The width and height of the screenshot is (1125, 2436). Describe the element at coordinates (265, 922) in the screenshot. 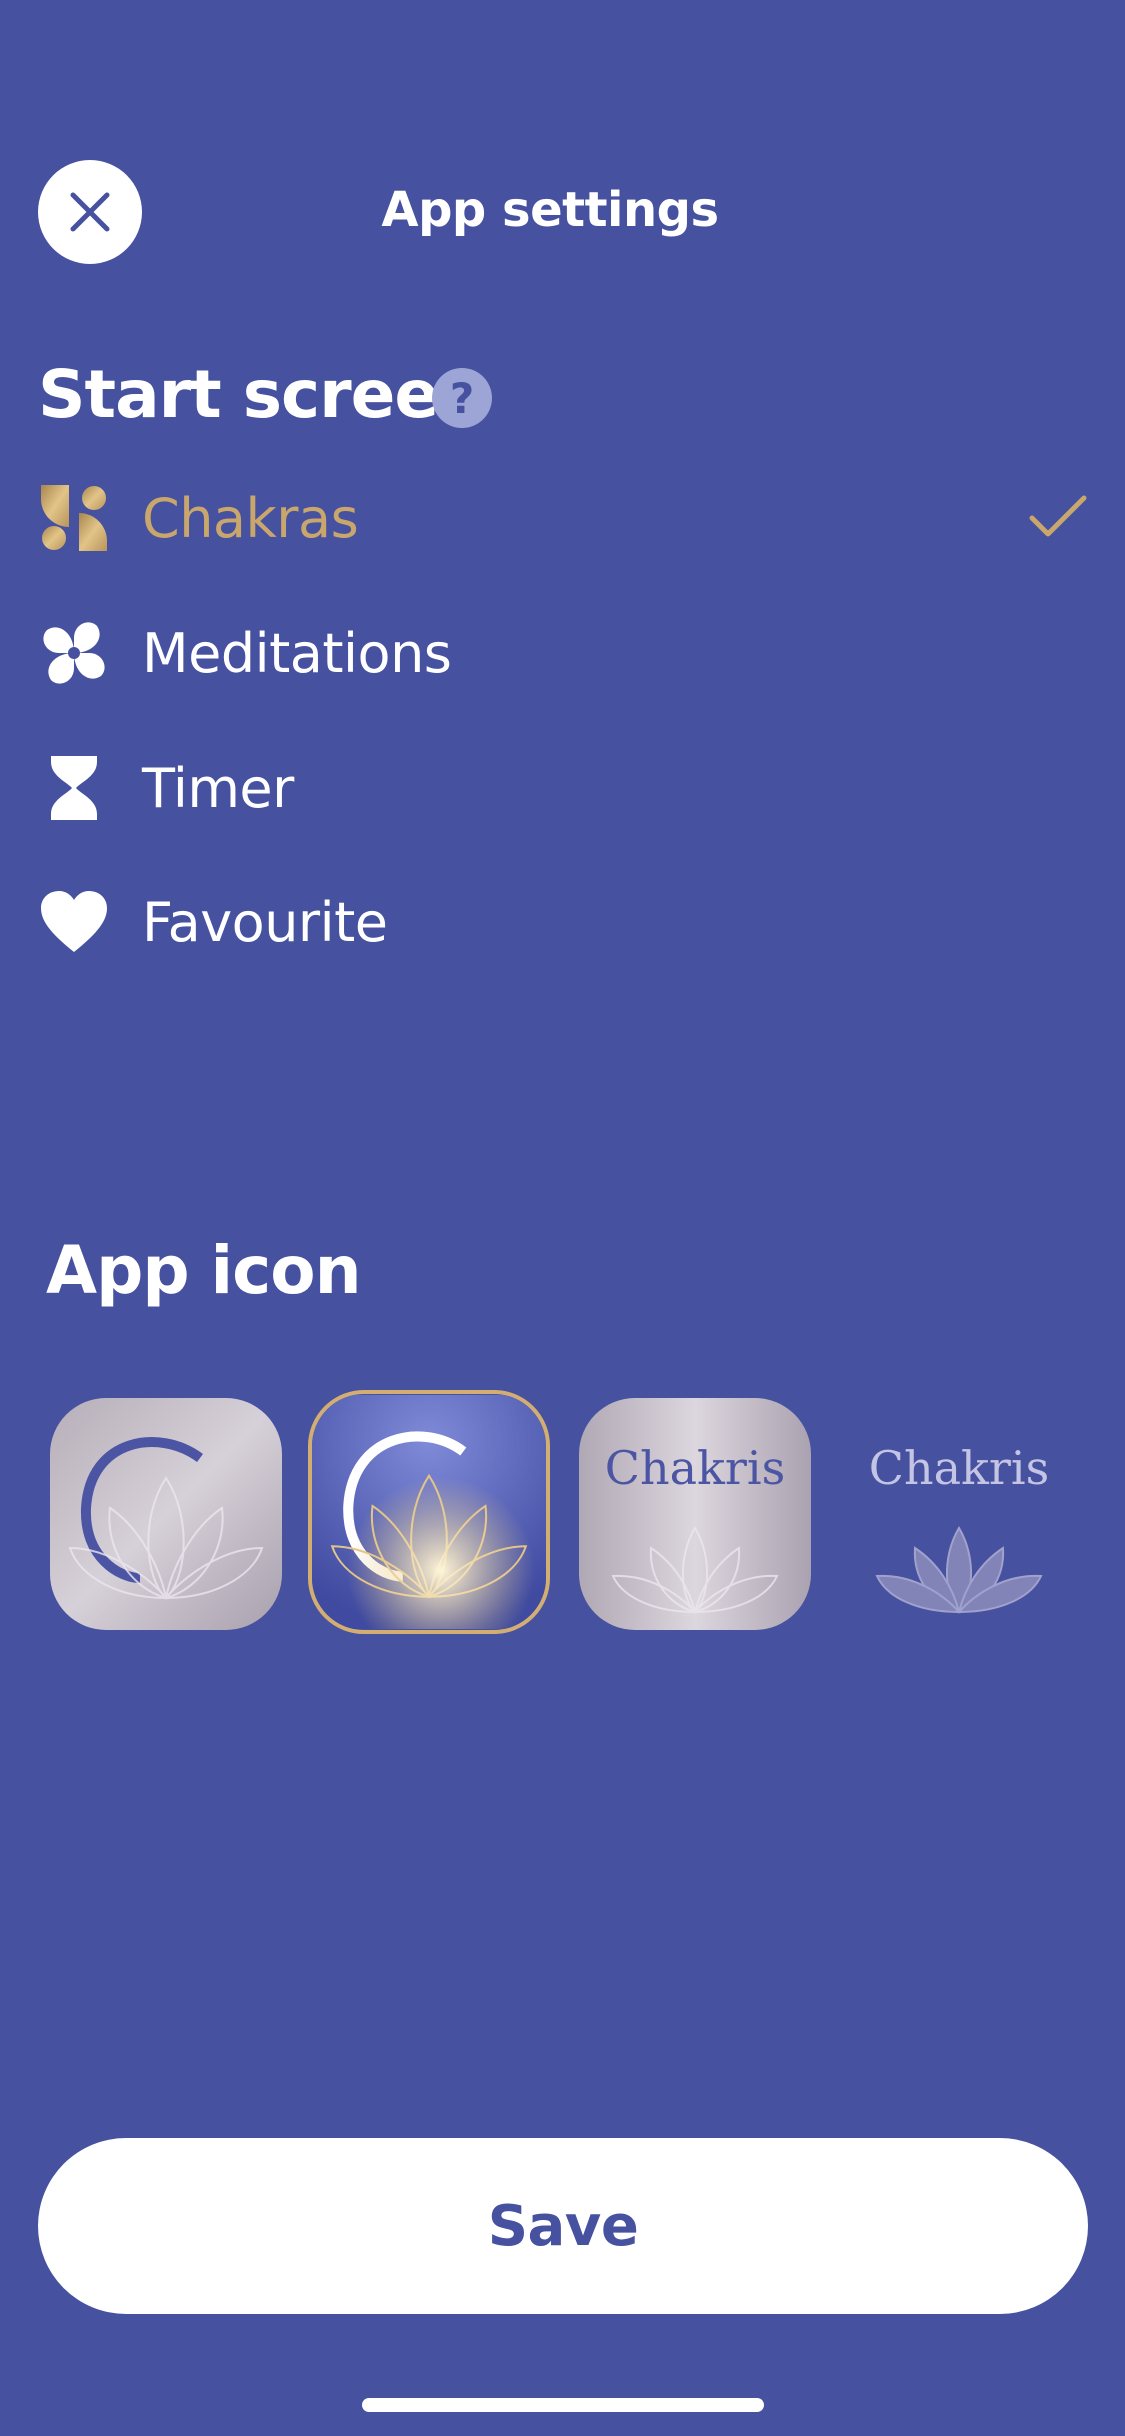

I see `start-option-label: Favourite` at that location.